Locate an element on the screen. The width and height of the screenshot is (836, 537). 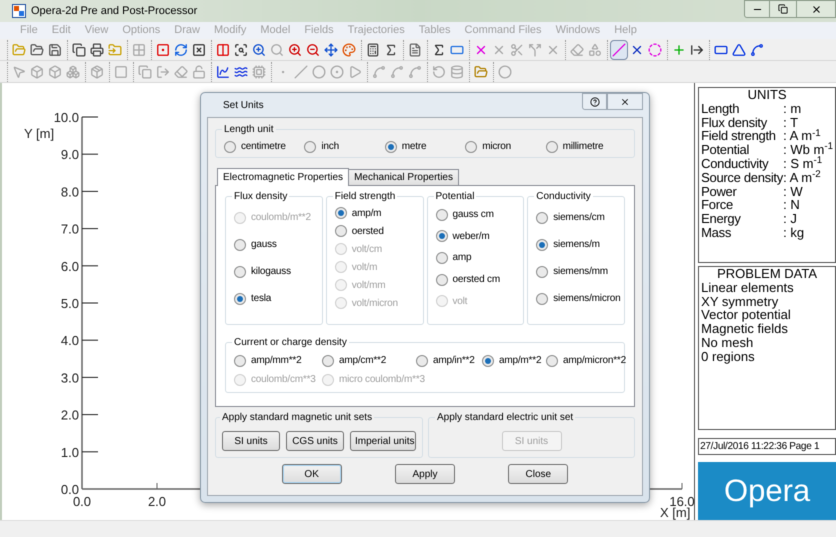
x-tick-label: 0.0 is located at coordinates (82, 501).